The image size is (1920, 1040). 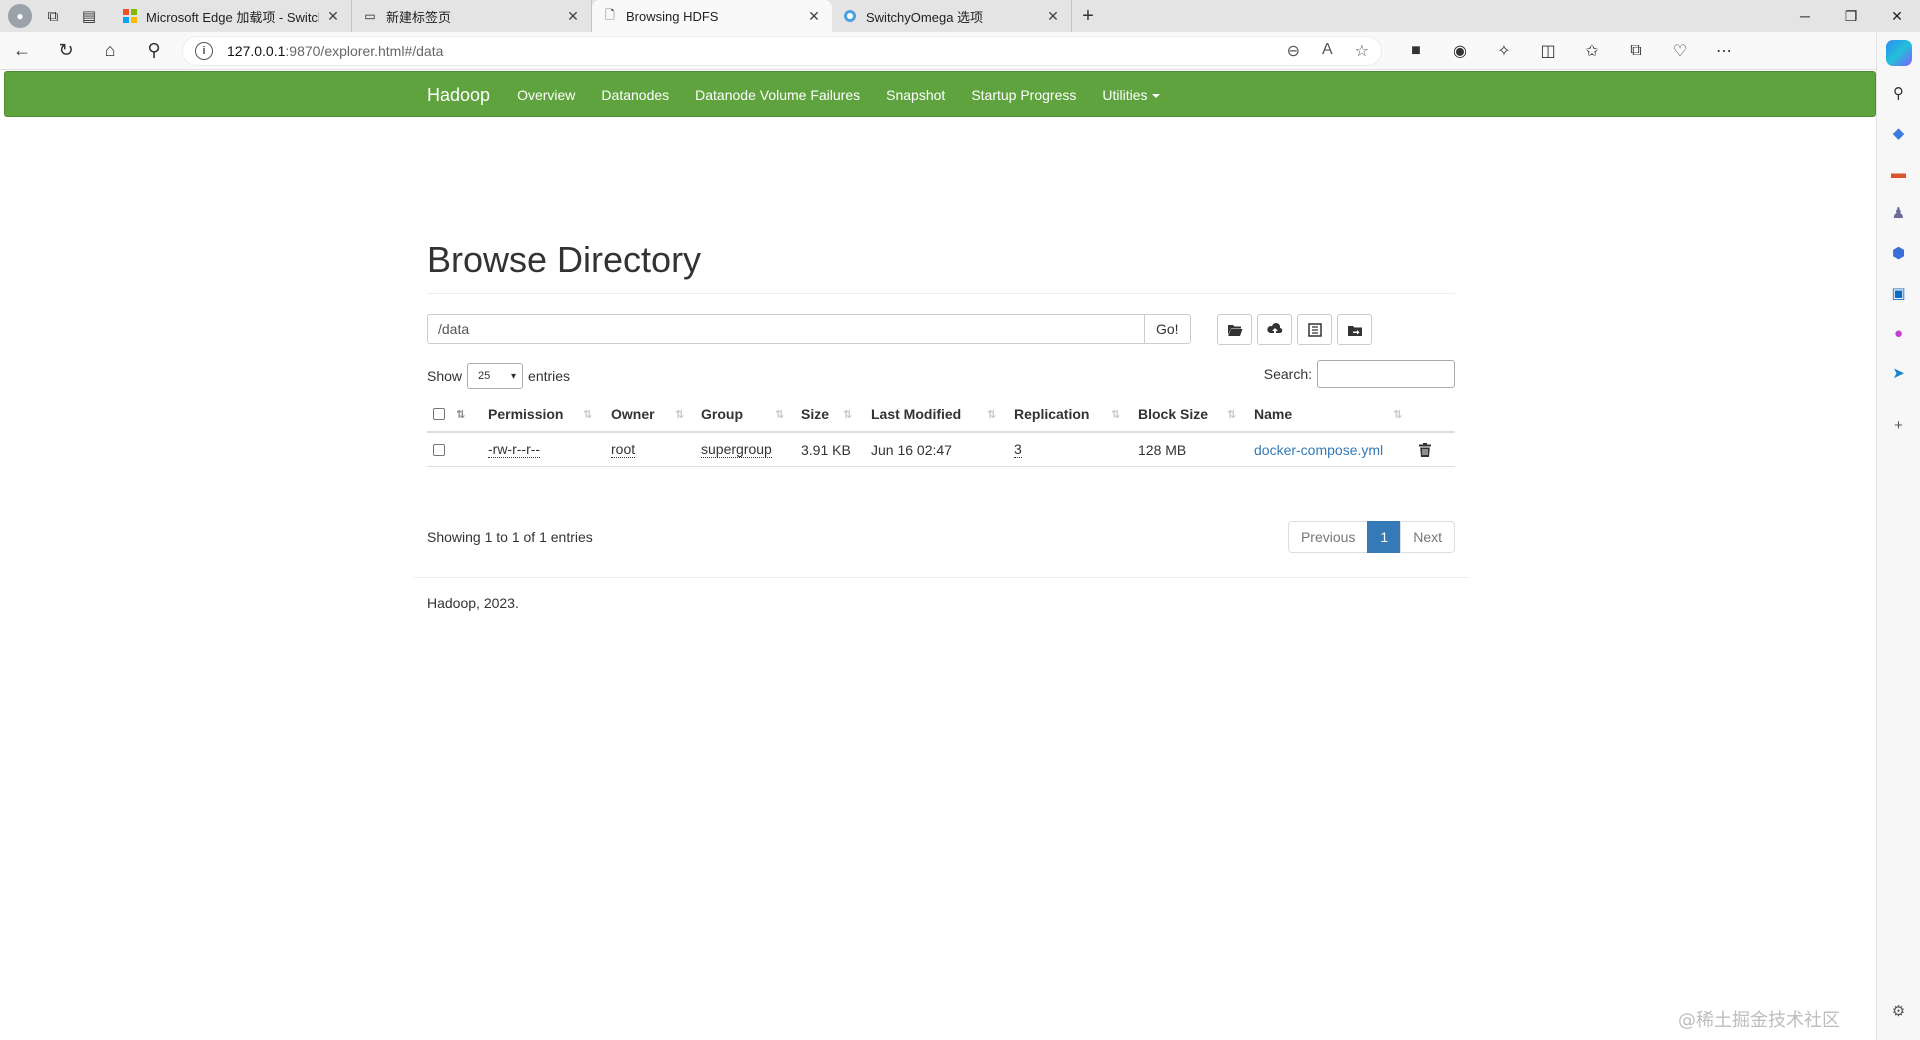 I want to click on group-value: supergroup, so click(x=736, y=449).